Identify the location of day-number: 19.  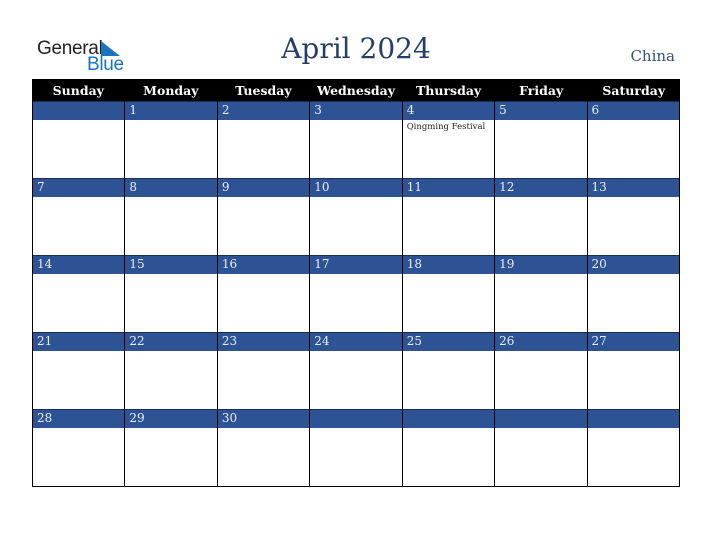
(541, 264).